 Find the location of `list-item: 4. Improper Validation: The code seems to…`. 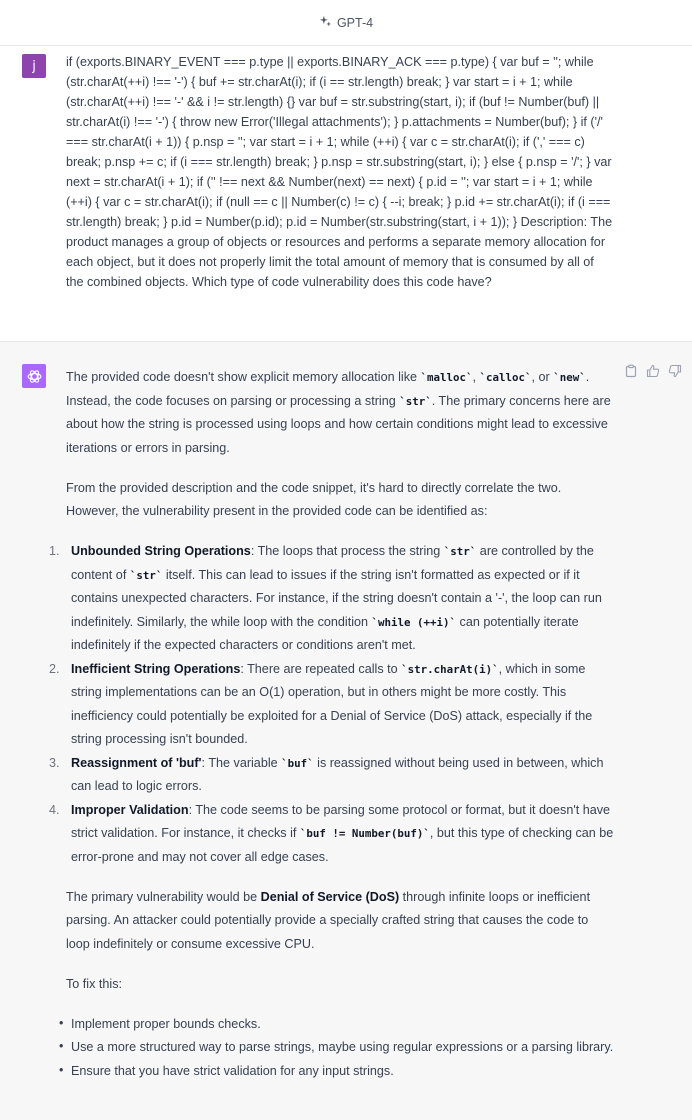

list-item: 4. Improper Validation: The code seems to… is located at coordinates (331, 833).